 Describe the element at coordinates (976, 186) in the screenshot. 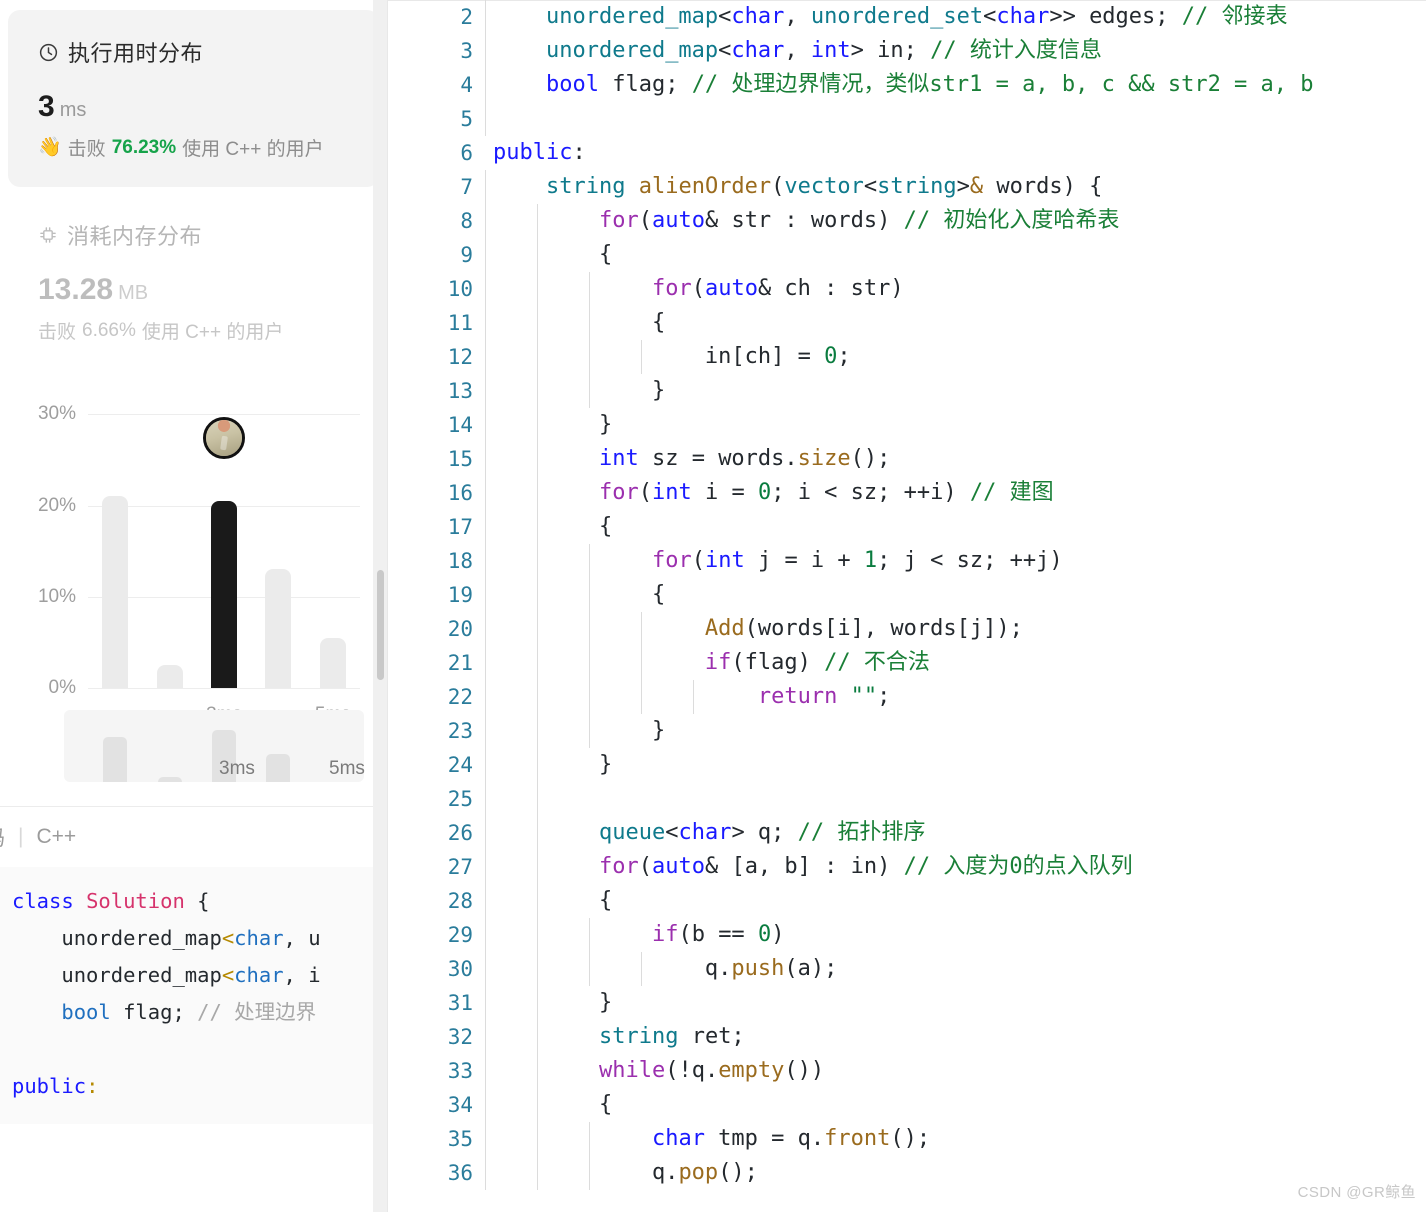

I see `code-token: &` at that location.